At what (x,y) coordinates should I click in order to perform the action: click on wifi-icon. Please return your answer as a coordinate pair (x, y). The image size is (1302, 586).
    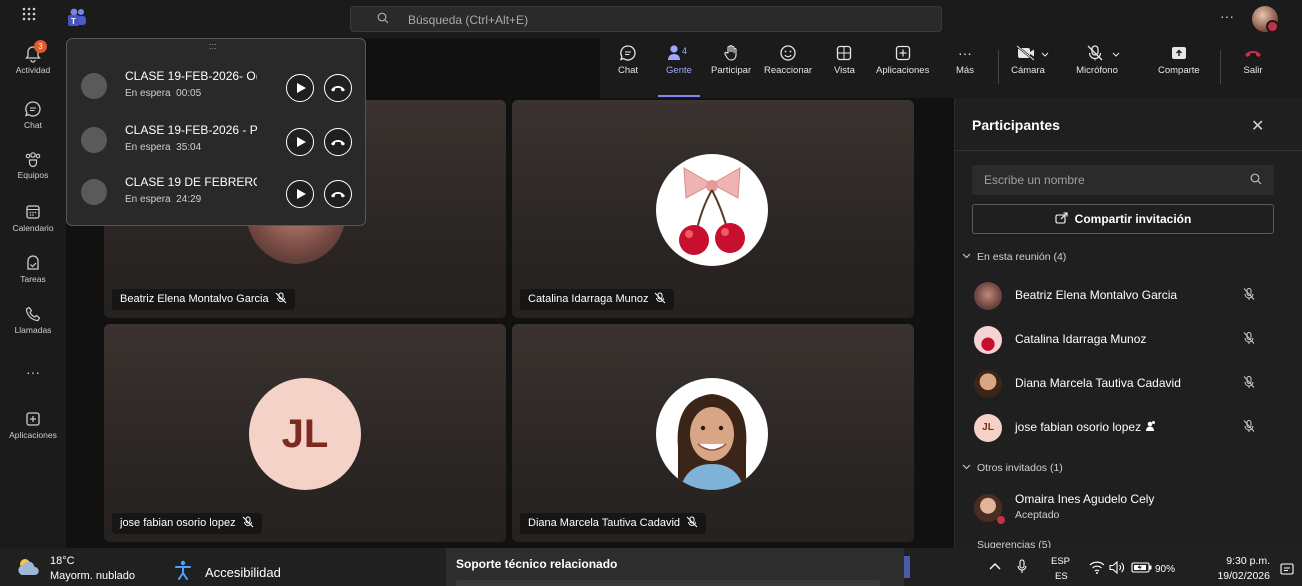
    Looking at the image, I should click on (1097, 567).